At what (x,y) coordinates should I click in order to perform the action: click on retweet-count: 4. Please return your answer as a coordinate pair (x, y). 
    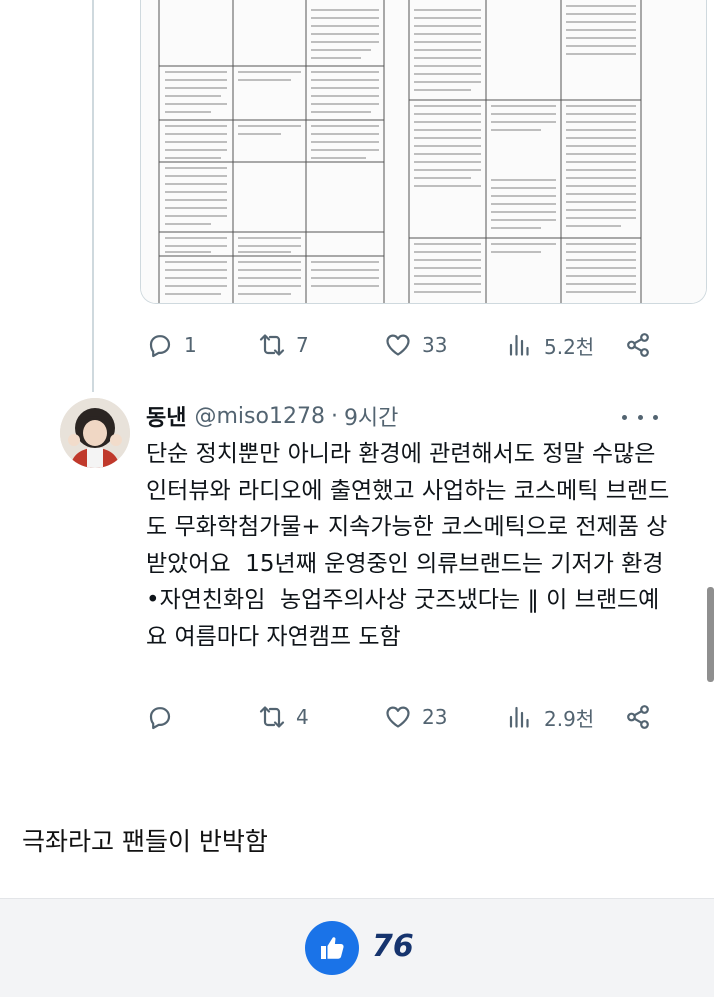
    Looking at the image, I should click on (302, 717).